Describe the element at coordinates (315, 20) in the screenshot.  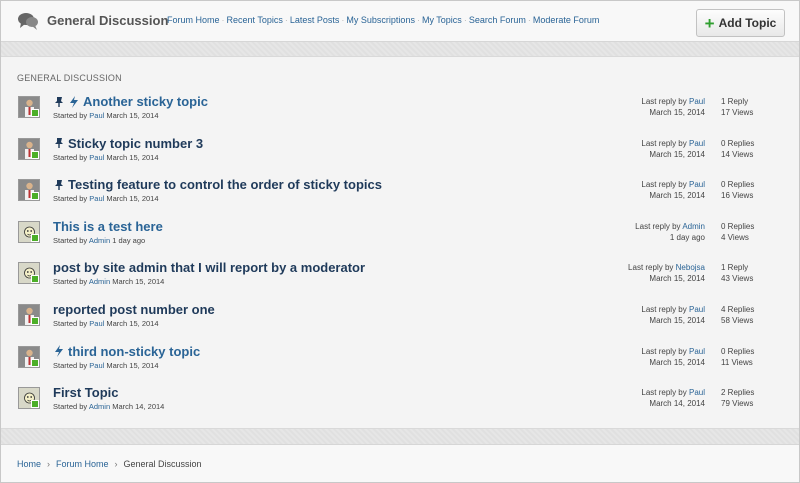
I see `nav-latest-posts: Latest Posts` at that location.